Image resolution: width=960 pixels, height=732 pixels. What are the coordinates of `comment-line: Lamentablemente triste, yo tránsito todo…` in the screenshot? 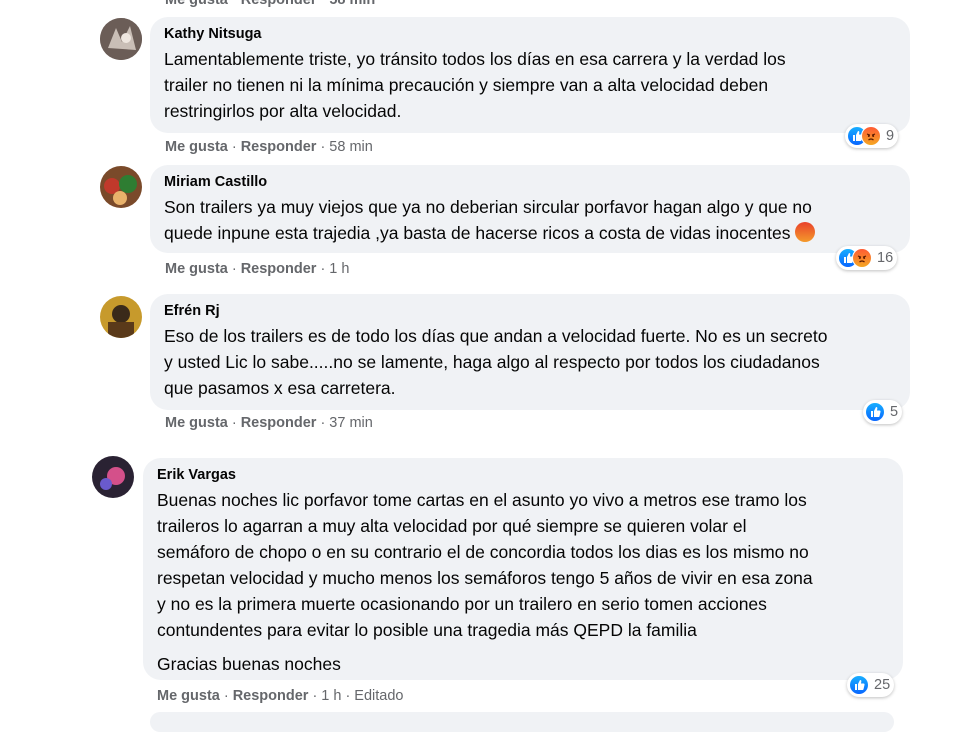 It's located at (475, 59).